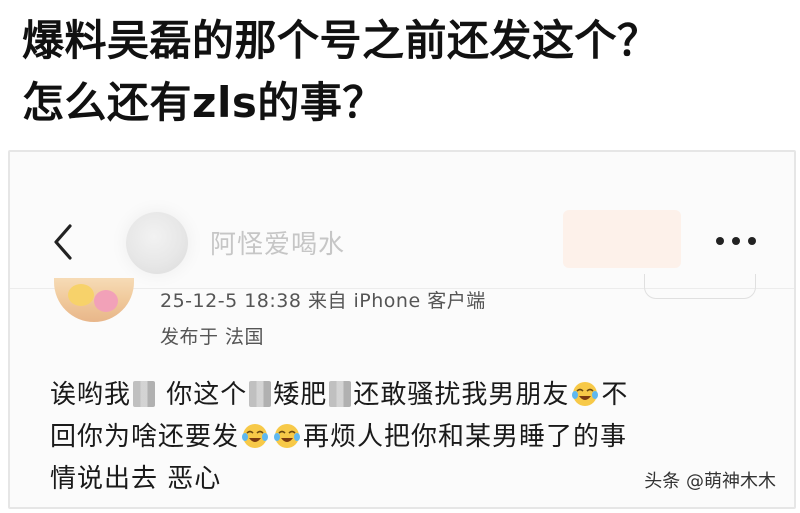  I want to click on watermark: 头条 @萌神木木, so click(710, 481).